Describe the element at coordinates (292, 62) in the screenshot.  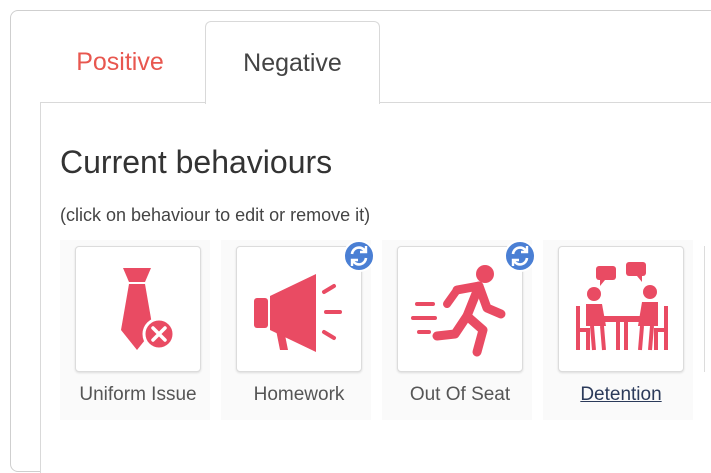
I see `tab-negative: Negative` at that location.